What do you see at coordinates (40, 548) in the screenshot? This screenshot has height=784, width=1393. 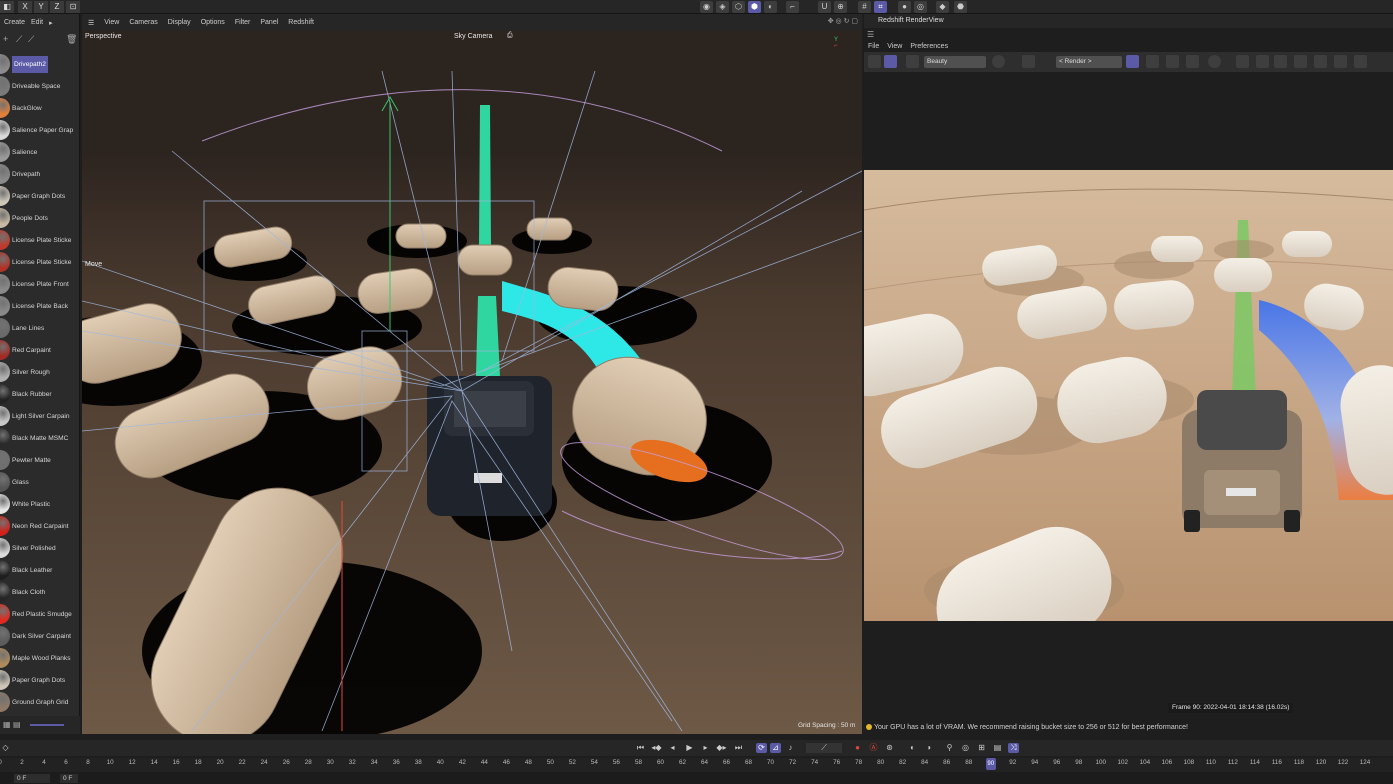 I see `material-item: Silver Polished` at bounding box center [40, 548].